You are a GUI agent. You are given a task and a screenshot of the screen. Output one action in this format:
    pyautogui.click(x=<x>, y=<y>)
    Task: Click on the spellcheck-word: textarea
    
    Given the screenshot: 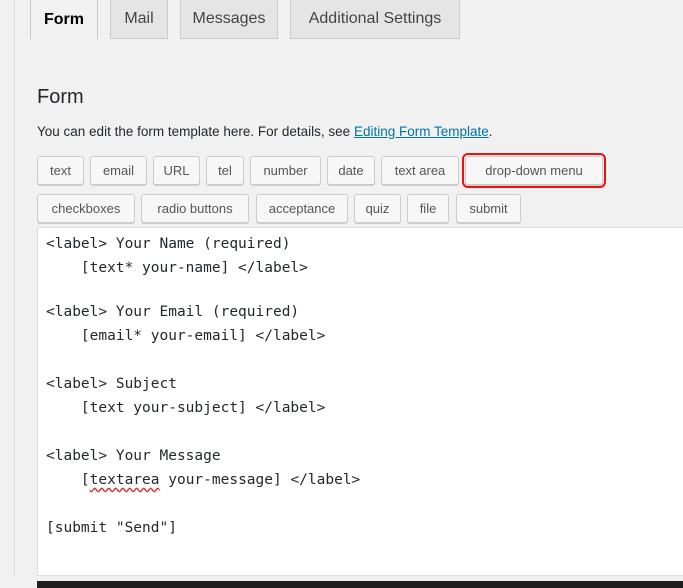 What is the action you would take?
    pyautogui.click(x=124, y=480)
    